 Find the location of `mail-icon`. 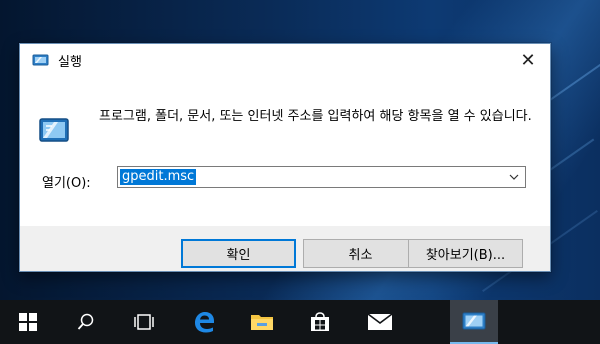

mail-icon is located at coordinates (380, 321).